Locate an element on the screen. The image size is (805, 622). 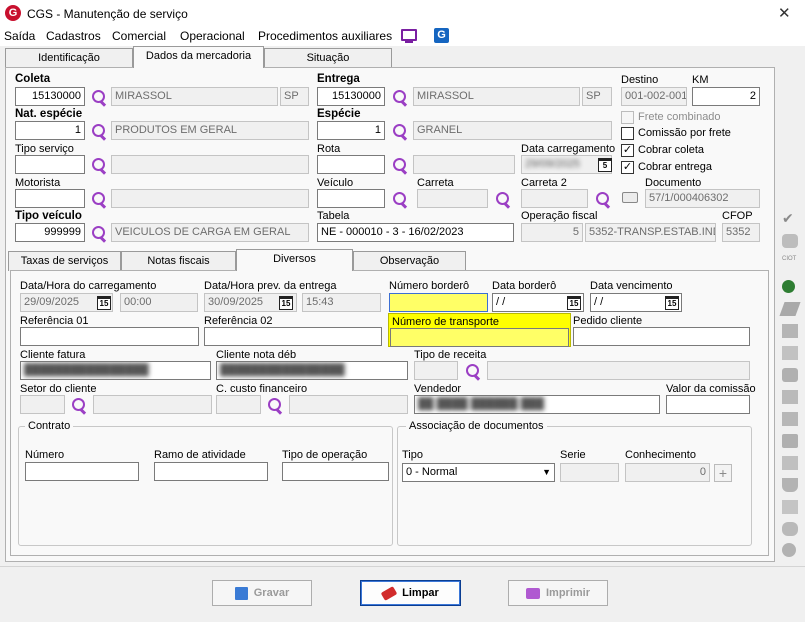
nat-especie-label: Nat. espécie is located at coordinates (49, 114).